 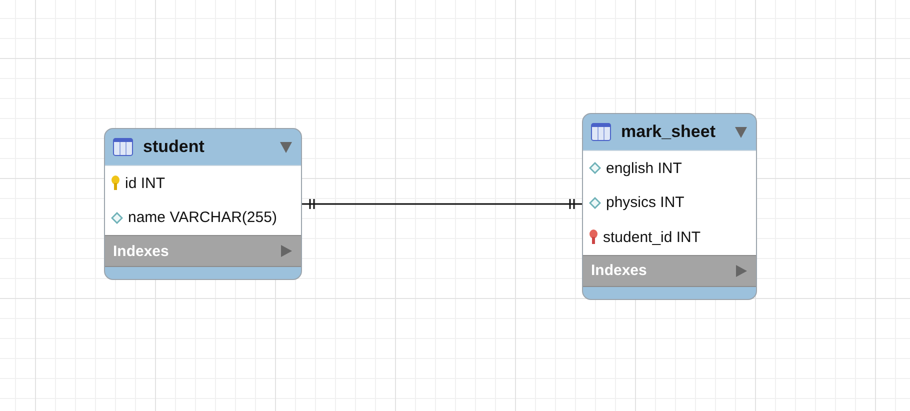 I want to click on table-card: mark_sheet english INT physics INT student_id INT Indexes, so click(x=669, y=206).